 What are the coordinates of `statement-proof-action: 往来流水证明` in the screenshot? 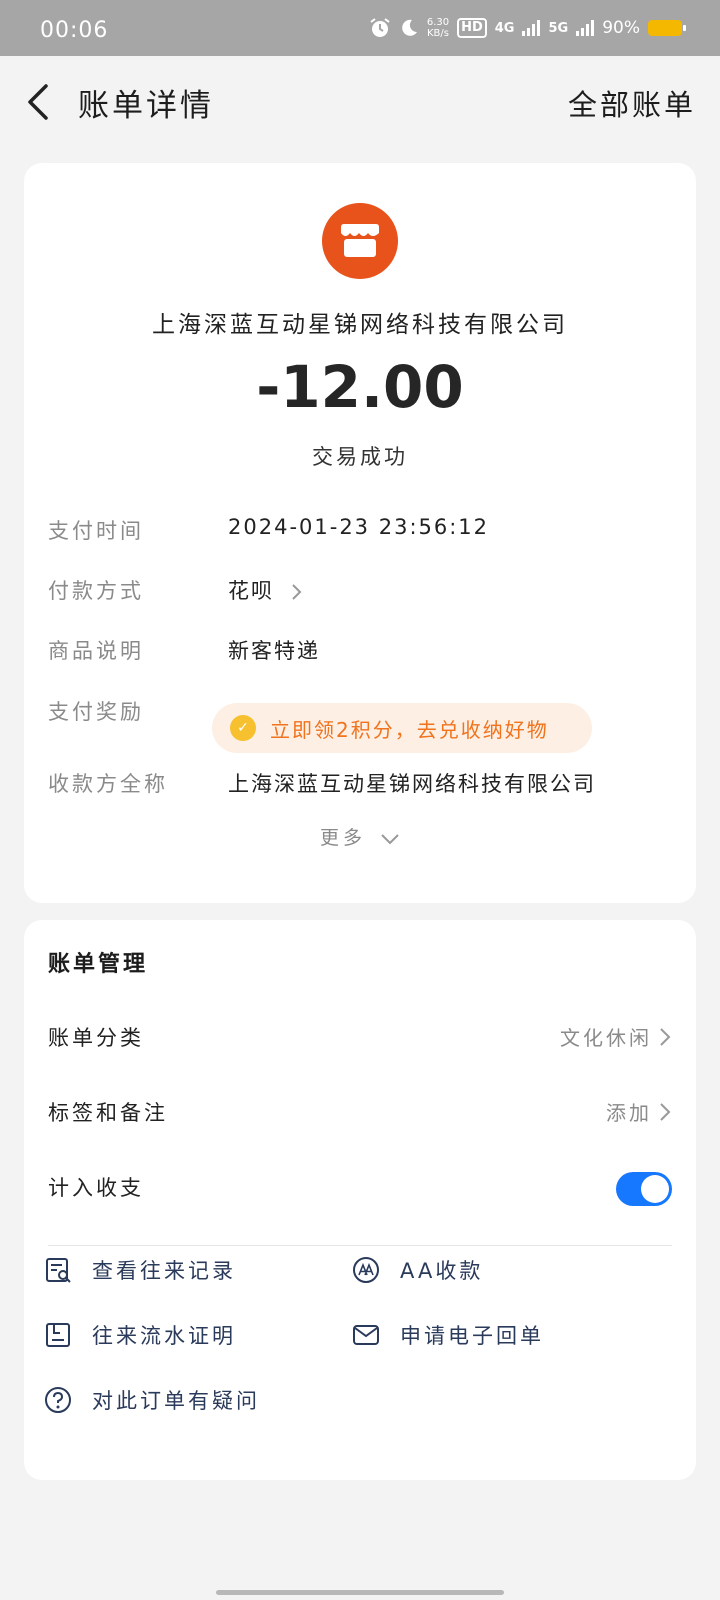 It's located at (140, 1335).